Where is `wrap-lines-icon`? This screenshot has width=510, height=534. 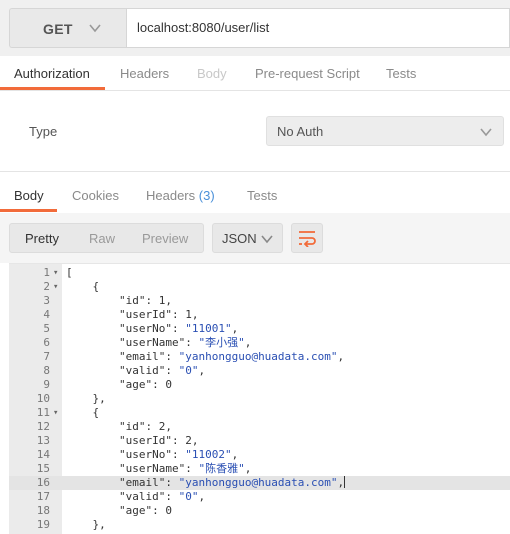
wrap-lines-icon is located at coordinates (307, 239).